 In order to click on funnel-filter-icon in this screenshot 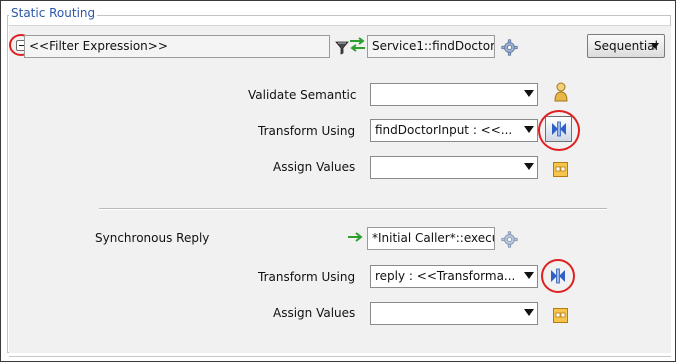, I will do `click(342, 48)`.